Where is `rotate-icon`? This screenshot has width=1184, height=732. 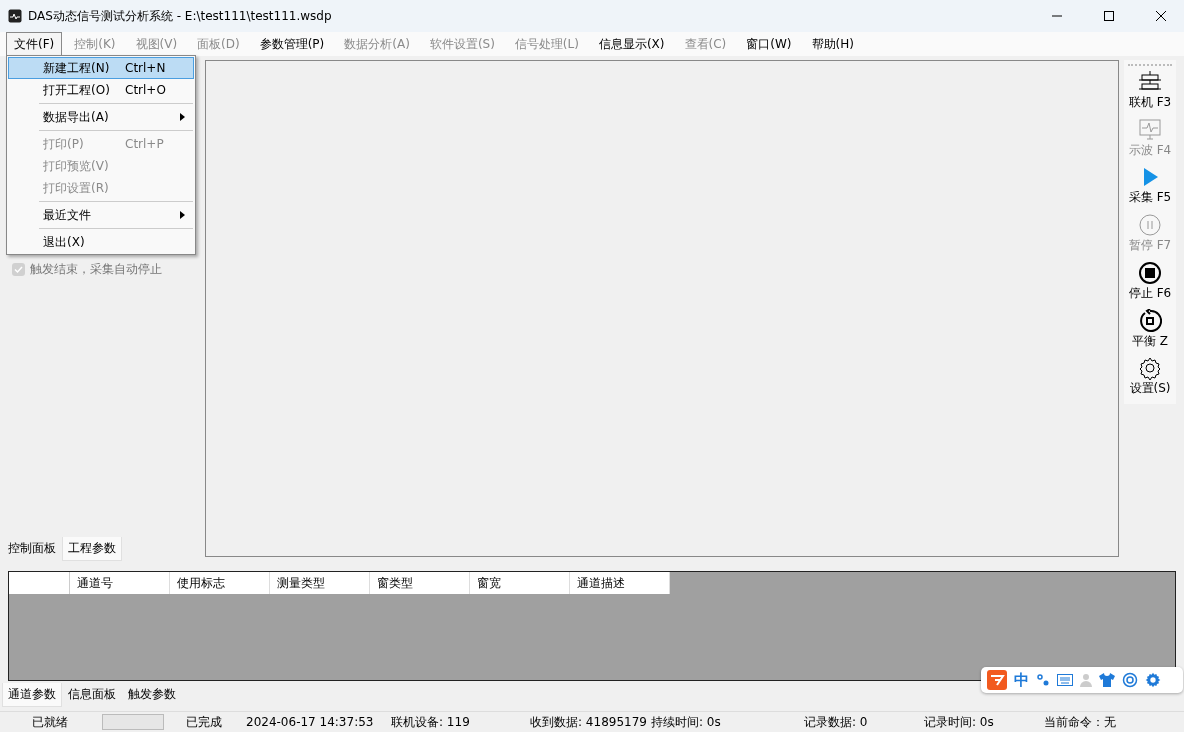
rotate-icon is located at coordinates (1150, 320).